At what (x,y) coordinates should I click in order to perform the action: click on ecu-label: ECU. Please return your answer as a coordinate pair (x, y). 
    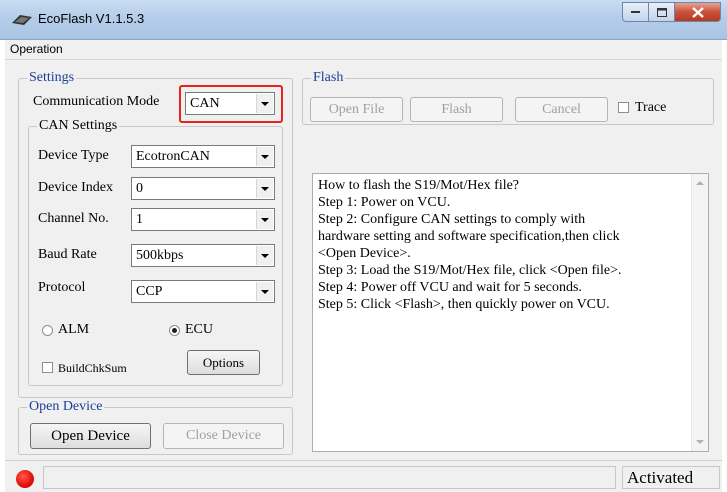
    Looking at the image, I should click on (199, 329).